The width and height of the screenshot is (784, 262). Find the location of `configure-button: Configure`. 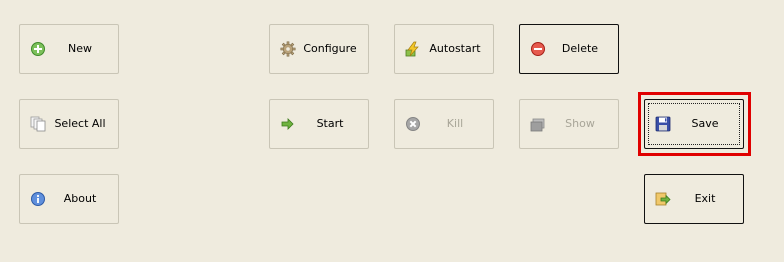

configure-button: Configure is located at coordinates (319, 49).